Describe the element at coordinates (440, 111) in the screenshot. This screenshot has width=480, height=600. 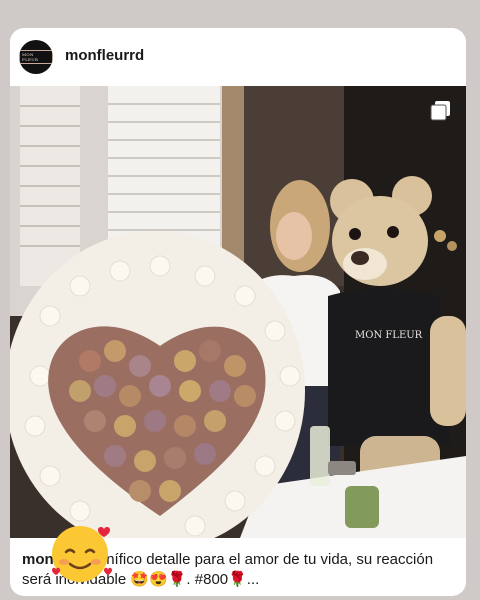
I see `multi-photo-icon` at that location.